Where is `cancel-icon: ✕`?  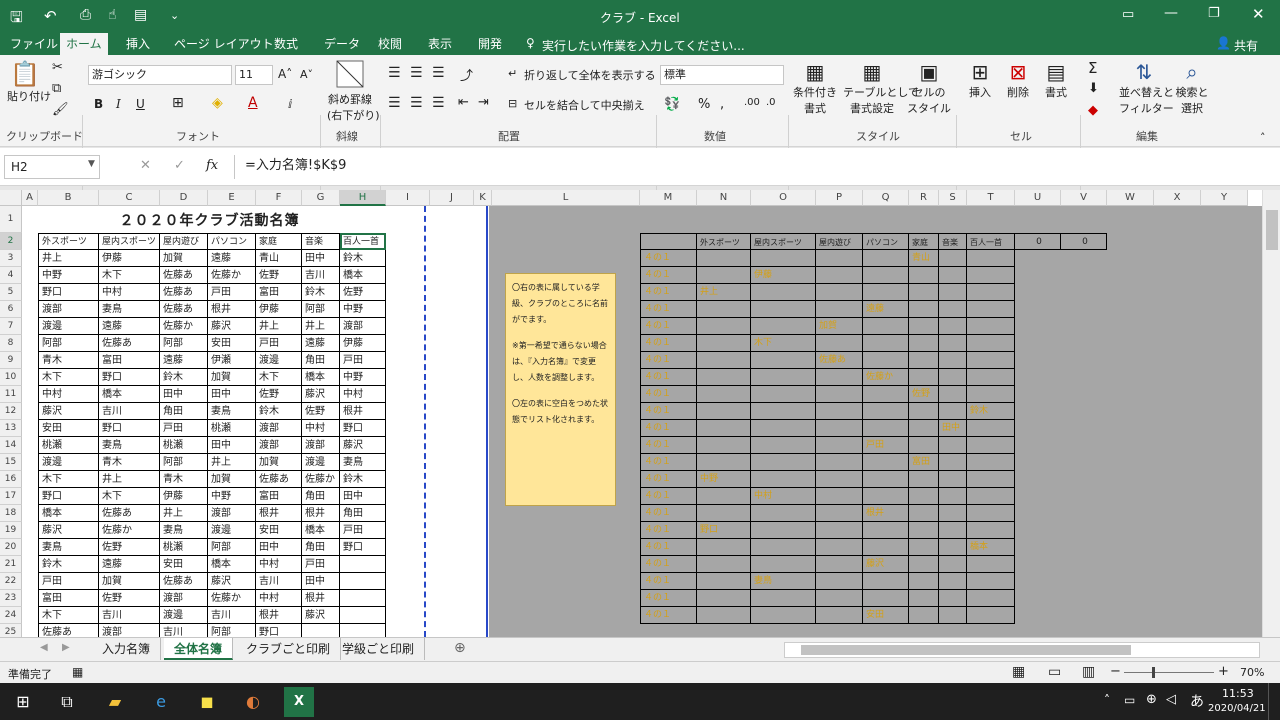
cancel-icon: ✕ is located at coordinates (145, 165).